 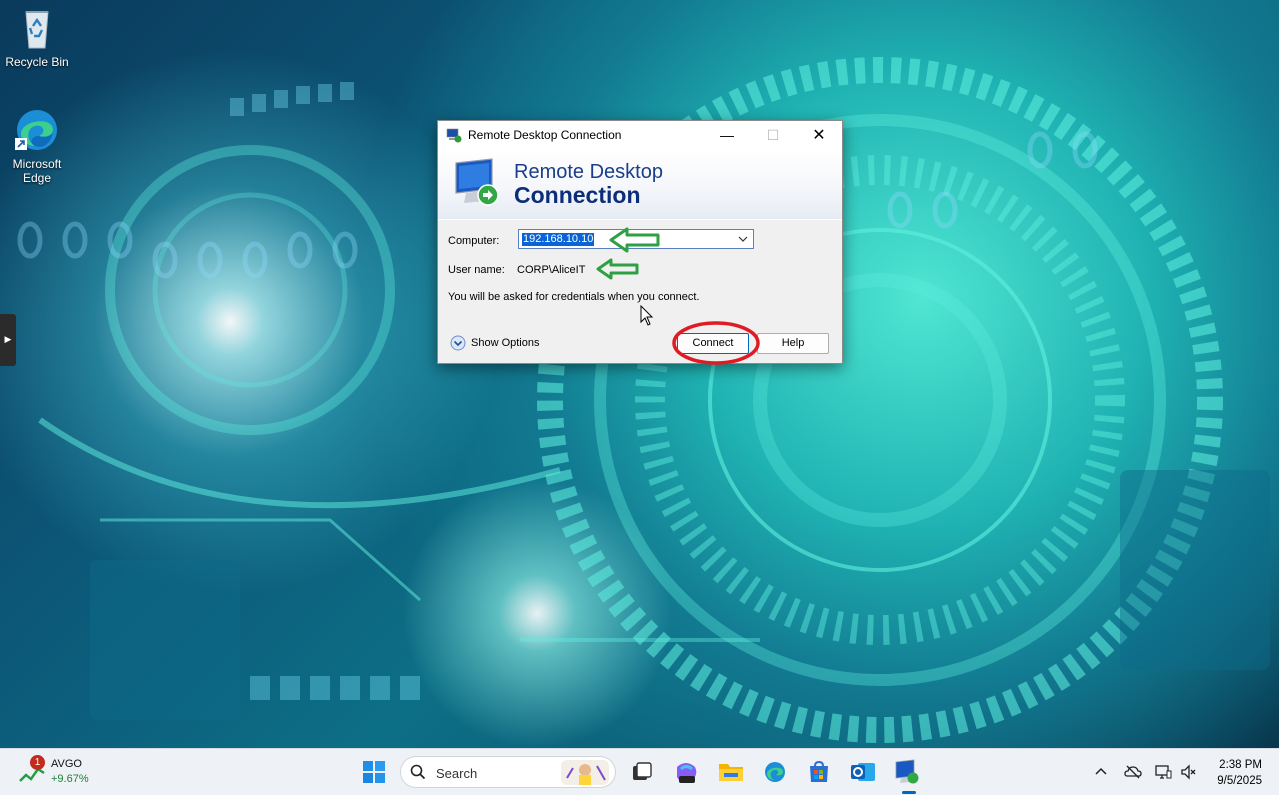 I want to click on desktop-icon-edge: Microsoft Edge, so click(x=37, y=145).